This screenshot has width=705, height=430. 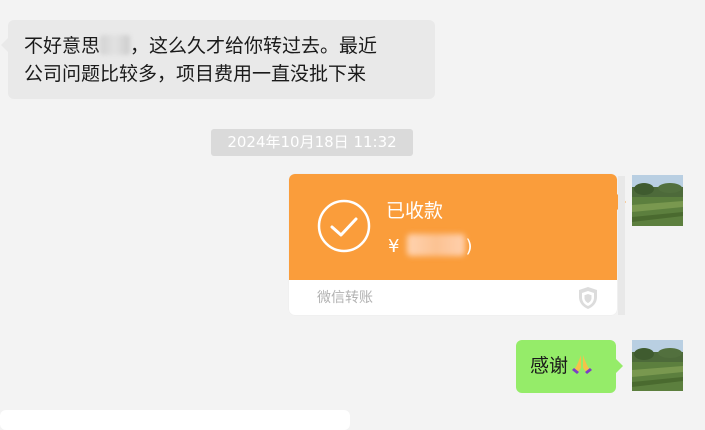 What do you see at coordinates (344, 226) in the screenshot?
I see `check-circle-icon` at bounding box center [344, 226].